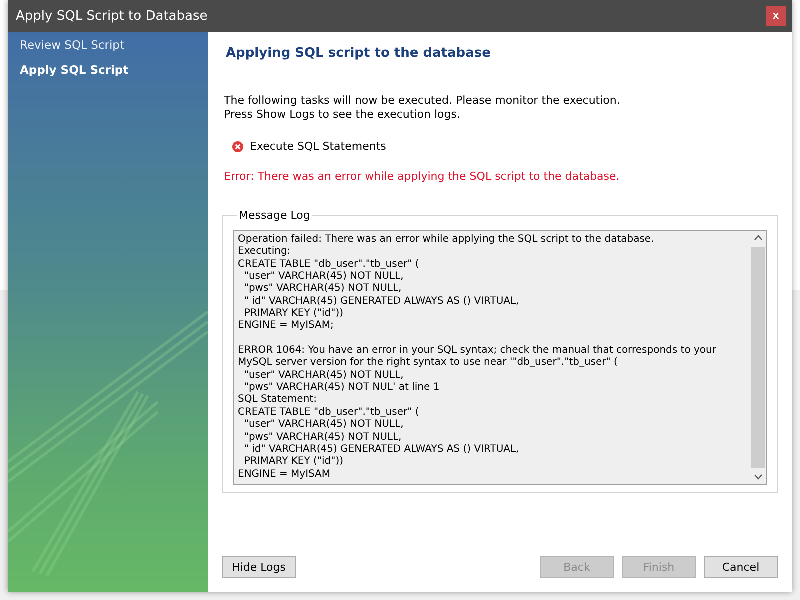  What do you see at coordinates (108, 45) in the screenshot?
I see `wizard-step: Review SQL Script` at bounding box center [108, 45].